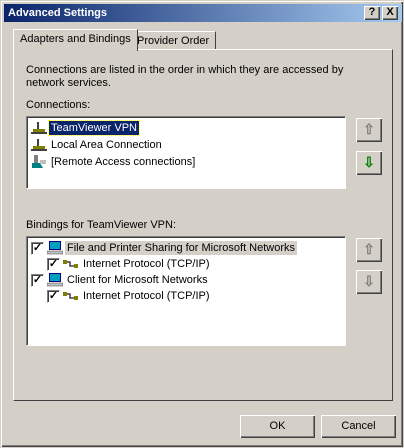  Describe the element at coordinates (358, 426) in the screenshot. I see `cancel-button: Cancel` at that location.